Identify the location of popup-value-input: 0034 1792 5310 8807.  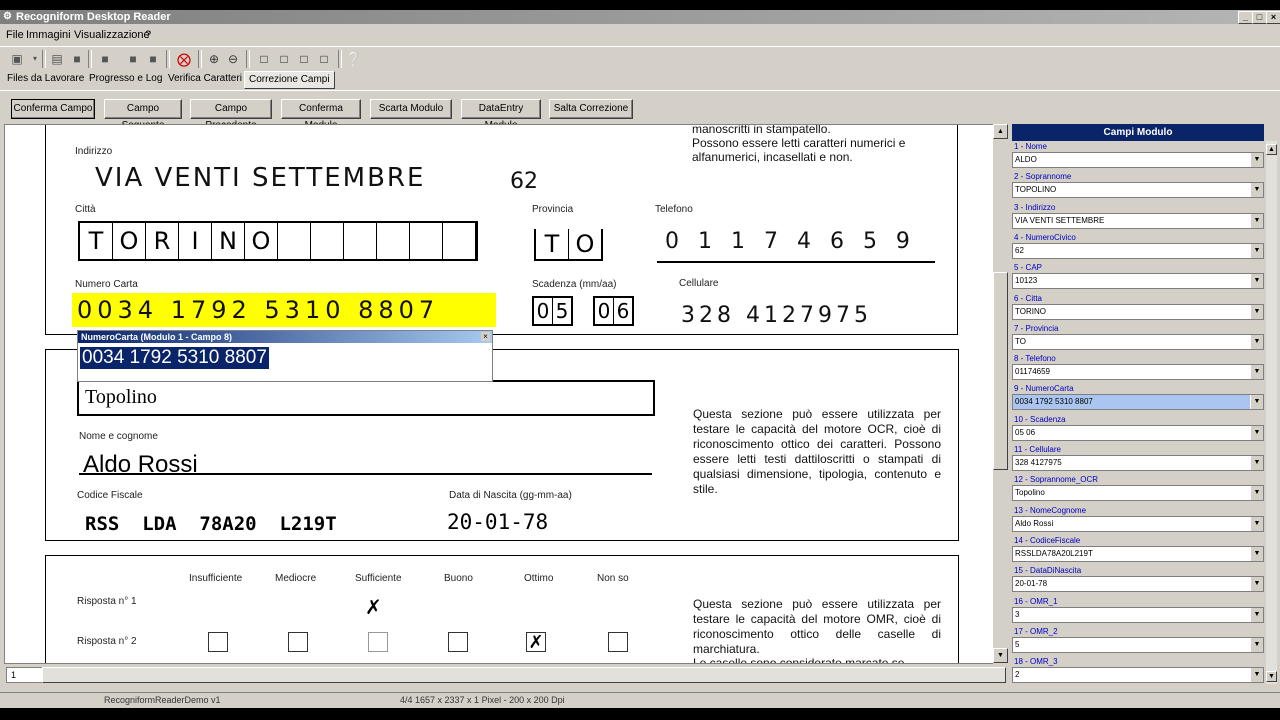
(174, 358).